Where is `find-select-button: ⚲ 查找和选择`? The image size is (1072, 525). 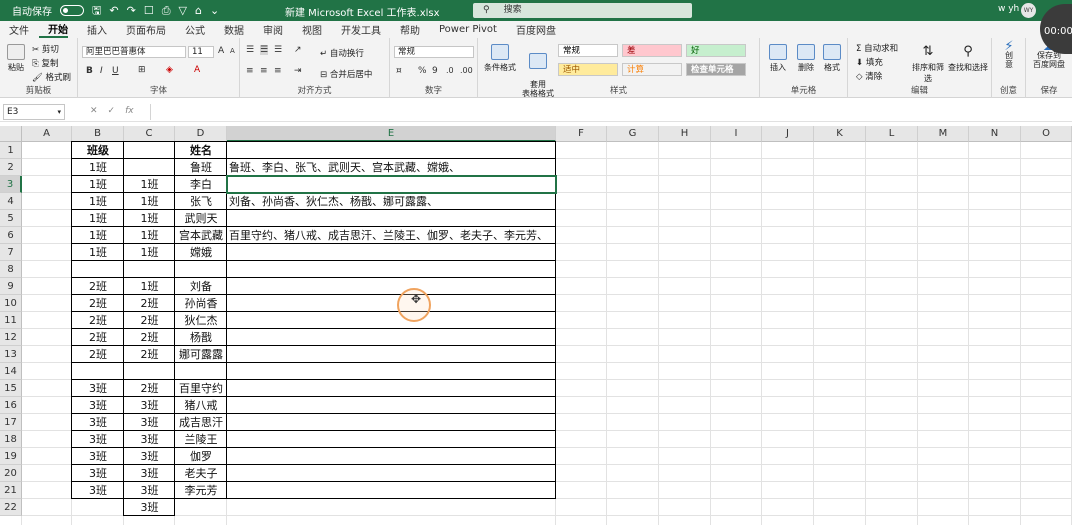 find-select-button: ⚲ 查找和选择 is located at coordinates (968, 58).